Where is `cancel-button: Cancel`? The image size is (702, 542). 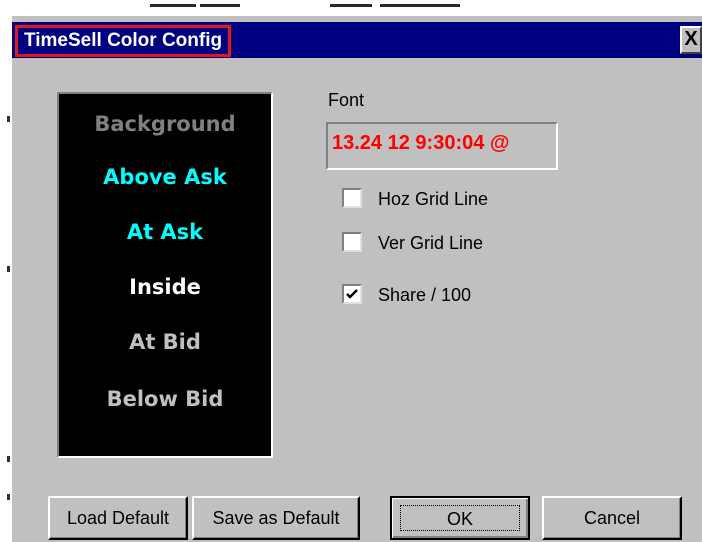 cancel-button: Cancel is located at coordinates (612, 518).